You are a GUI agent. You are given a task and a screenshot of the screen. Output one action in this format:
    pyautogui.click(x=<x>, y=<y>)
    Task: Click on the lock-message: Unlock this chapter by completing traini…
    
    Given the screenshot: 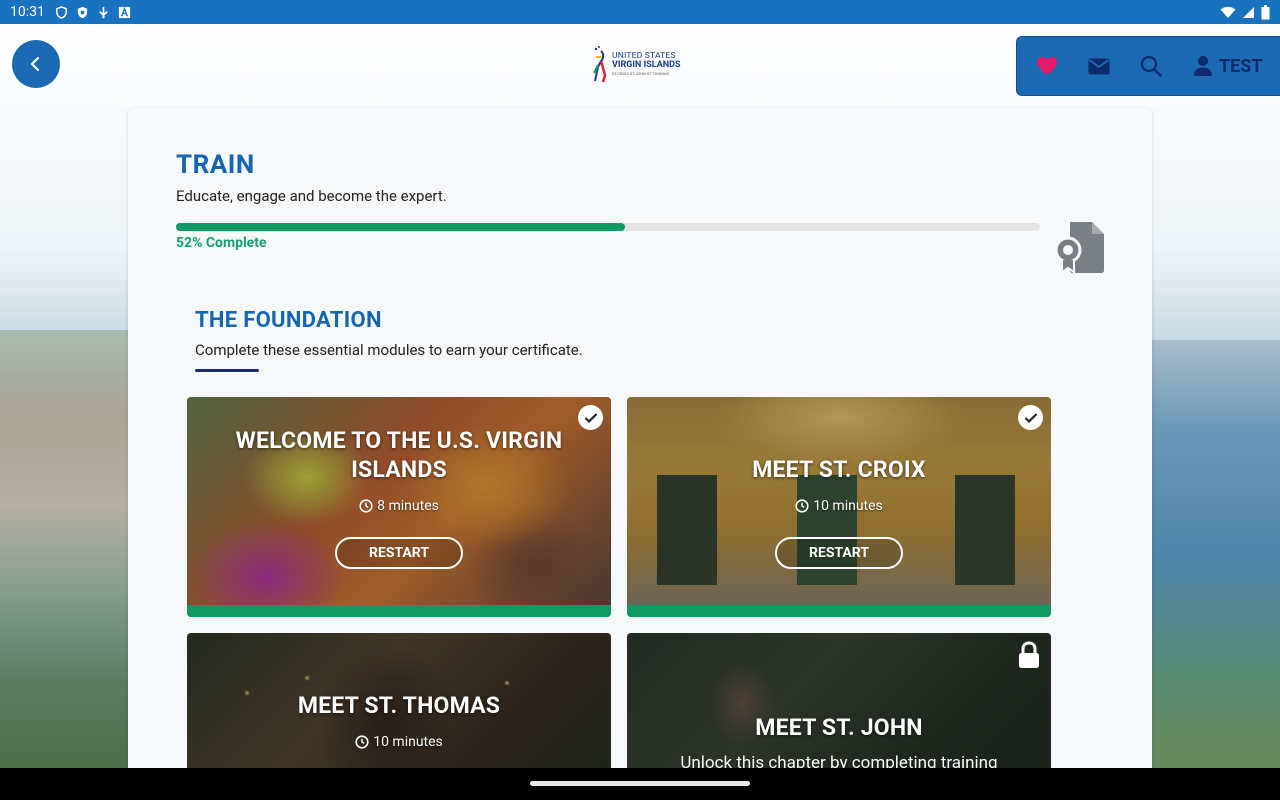 What is the action you would take?
    pyautogui.click(x=839, y=760)
    